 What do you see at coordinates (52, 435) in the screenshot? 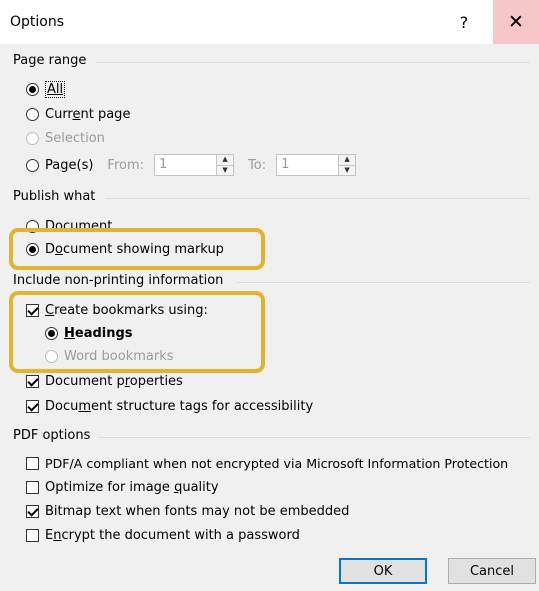
I see `pdf-options-group-label: PDF options` at bounding box center [52, 435].